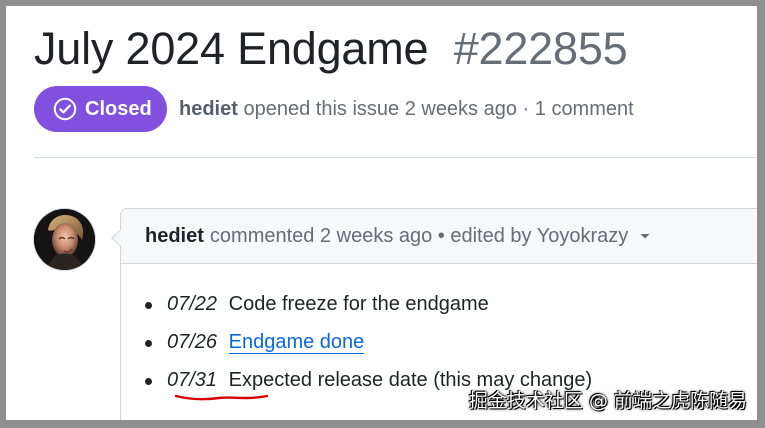  What do you see at coordinates (192, 304) in the screenshot?
I see `list-item-date: 07/22` at bounding box center [192, 304].